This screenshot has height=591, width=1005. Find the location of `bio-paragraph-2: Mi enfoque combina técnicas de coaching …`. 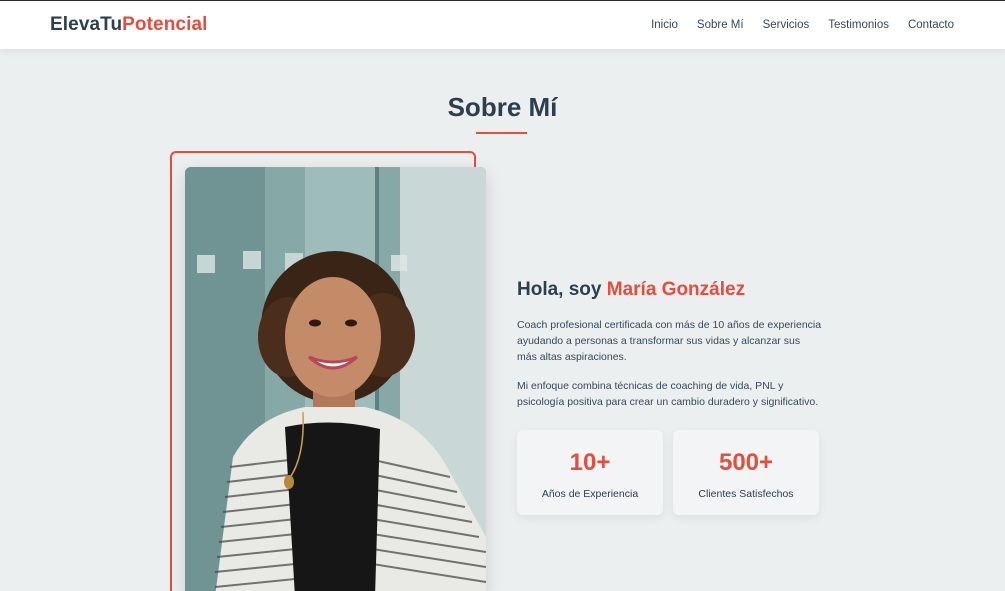

bio-paragraph-2: Mi enfoque combina técnicas de coaching … is located at coordinates (668, 394).